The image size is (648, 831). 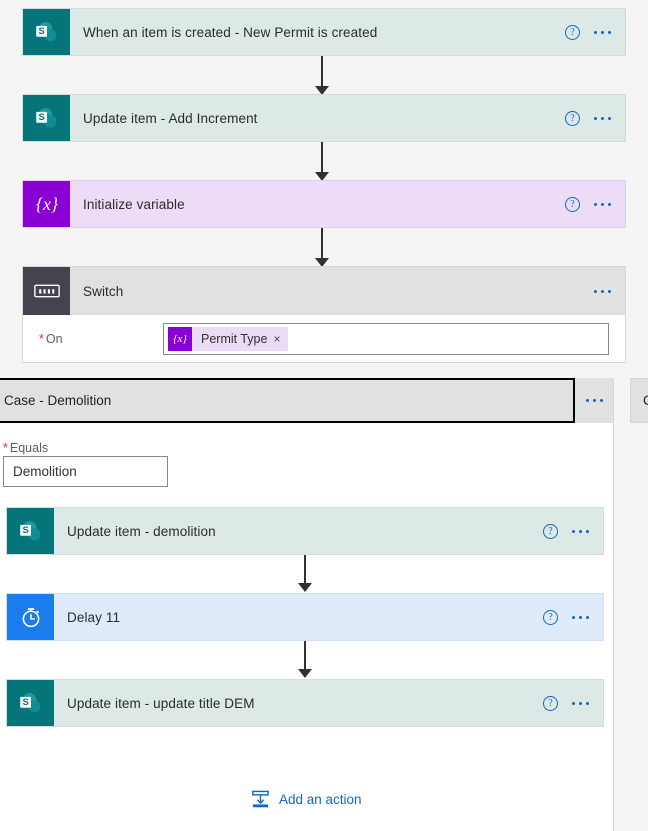 What do you see at coordinates (305, 703) in the screenshot?
I see `case-action-card-update-title: S Update item - update title DEM ?` at bounding box center [305, 703].